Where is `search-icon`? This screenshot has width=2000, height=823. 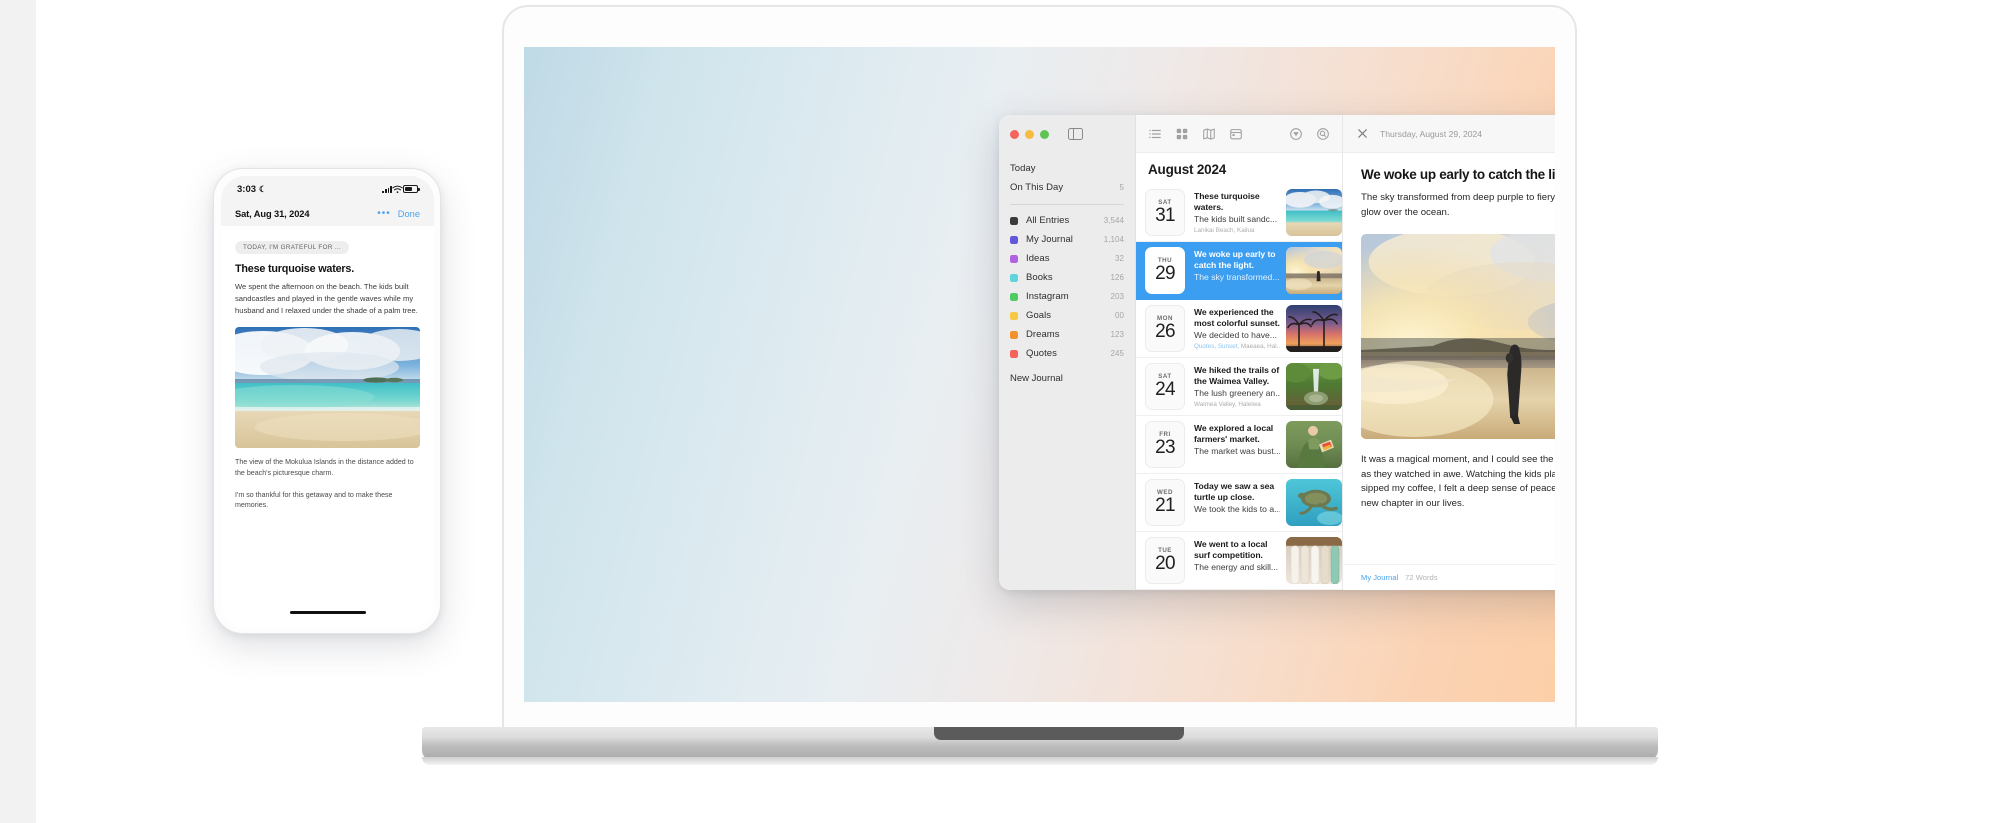 search-icon is located at coordinates (1323, 134).